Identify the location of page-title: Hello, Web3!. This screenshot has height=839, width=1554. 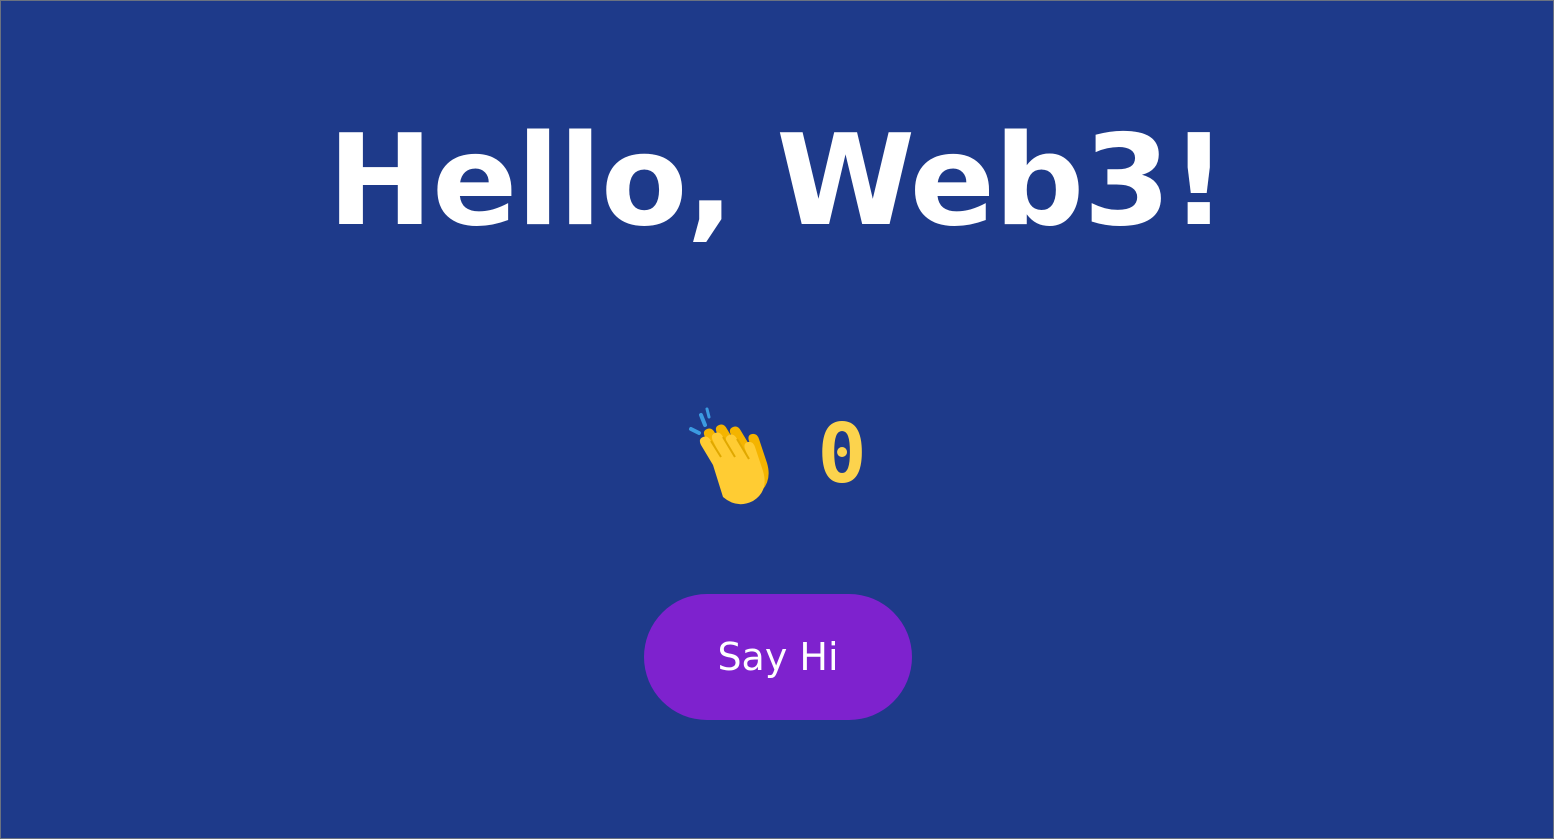
(777, 180).